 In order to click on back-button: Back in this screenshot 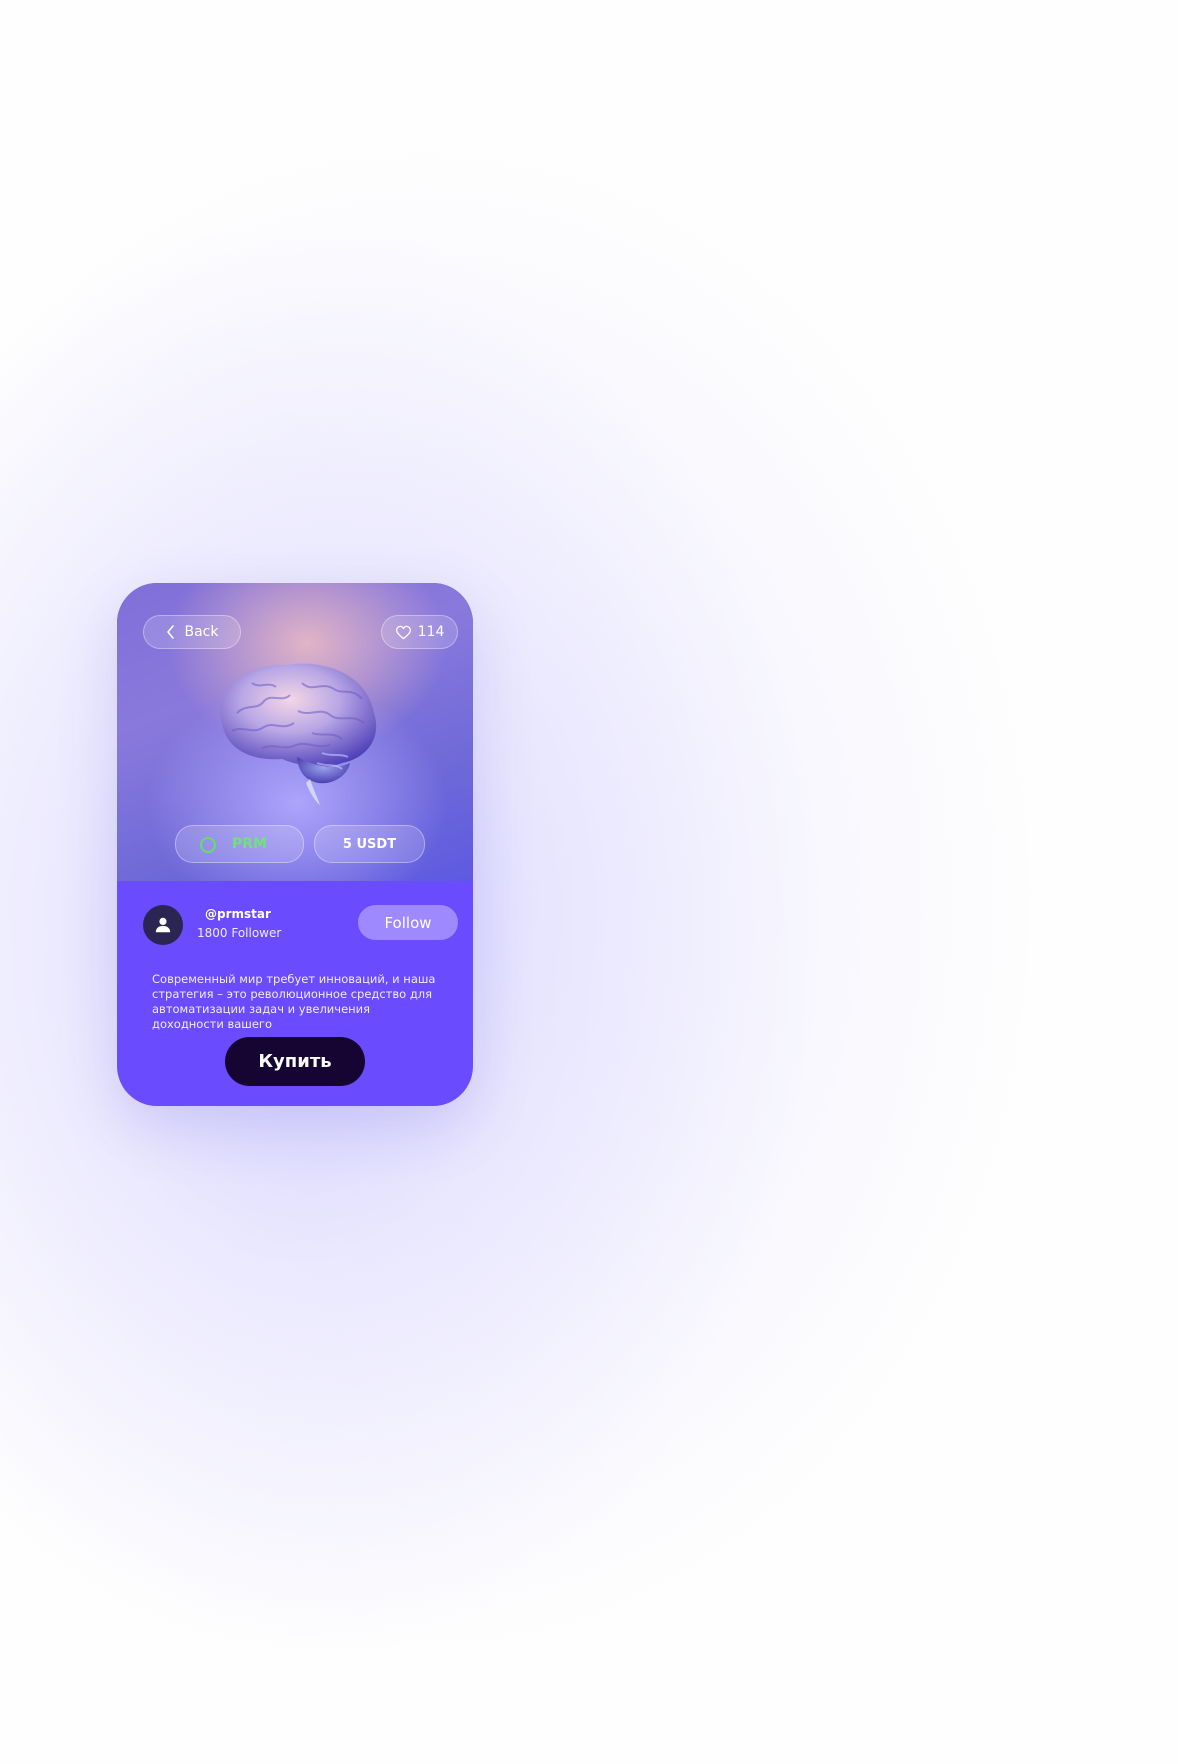, I will do `click(192, 632)`.